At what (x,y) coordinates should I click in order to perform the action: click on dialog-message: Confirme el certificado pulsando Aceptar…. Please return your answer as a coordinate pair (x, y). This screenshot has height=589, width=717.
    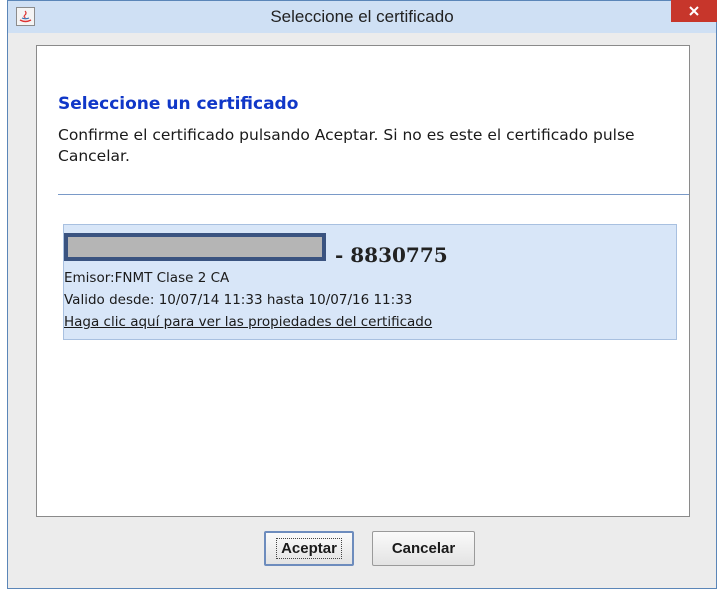
    Looking at the image, I should click on (346, 145).